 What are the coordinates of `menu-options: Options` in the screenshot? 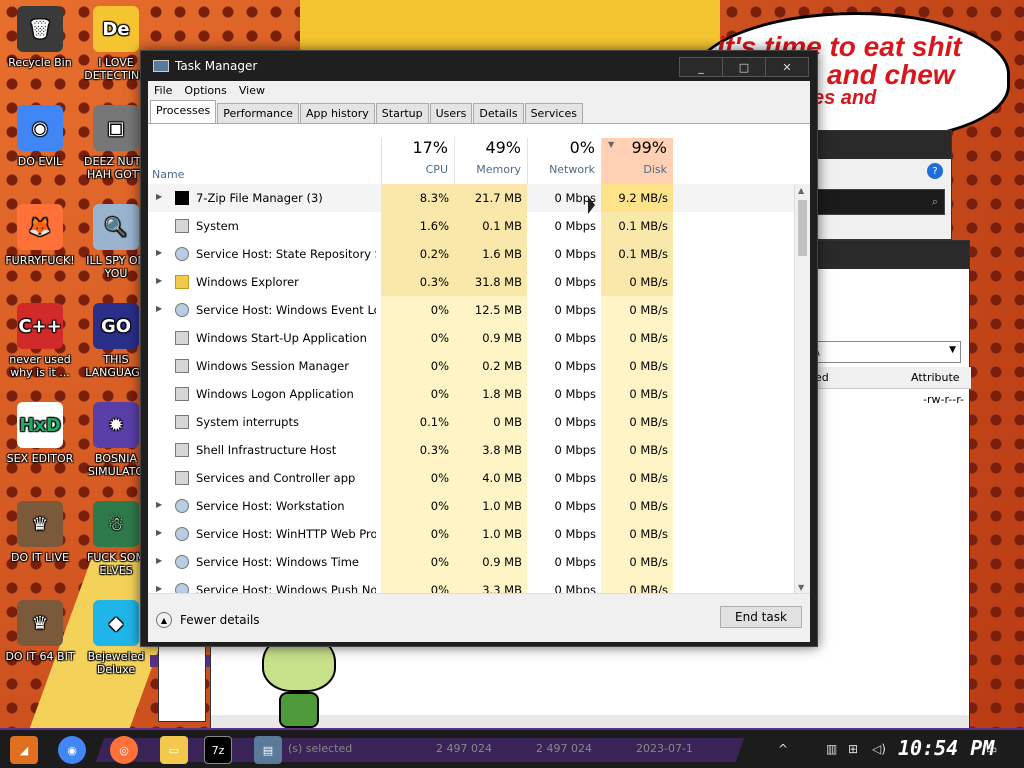 It's located at (205, 90).